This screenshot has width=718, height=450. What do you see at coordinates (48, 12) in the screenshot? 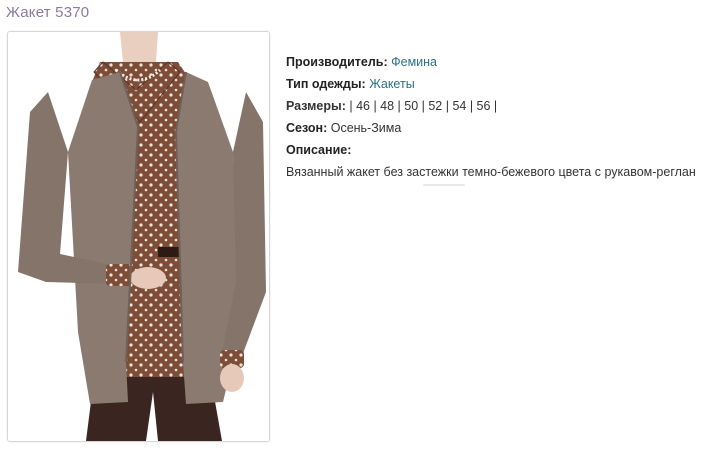
I see `page-title: Жакет 5370` at bounding box center [48, 12].